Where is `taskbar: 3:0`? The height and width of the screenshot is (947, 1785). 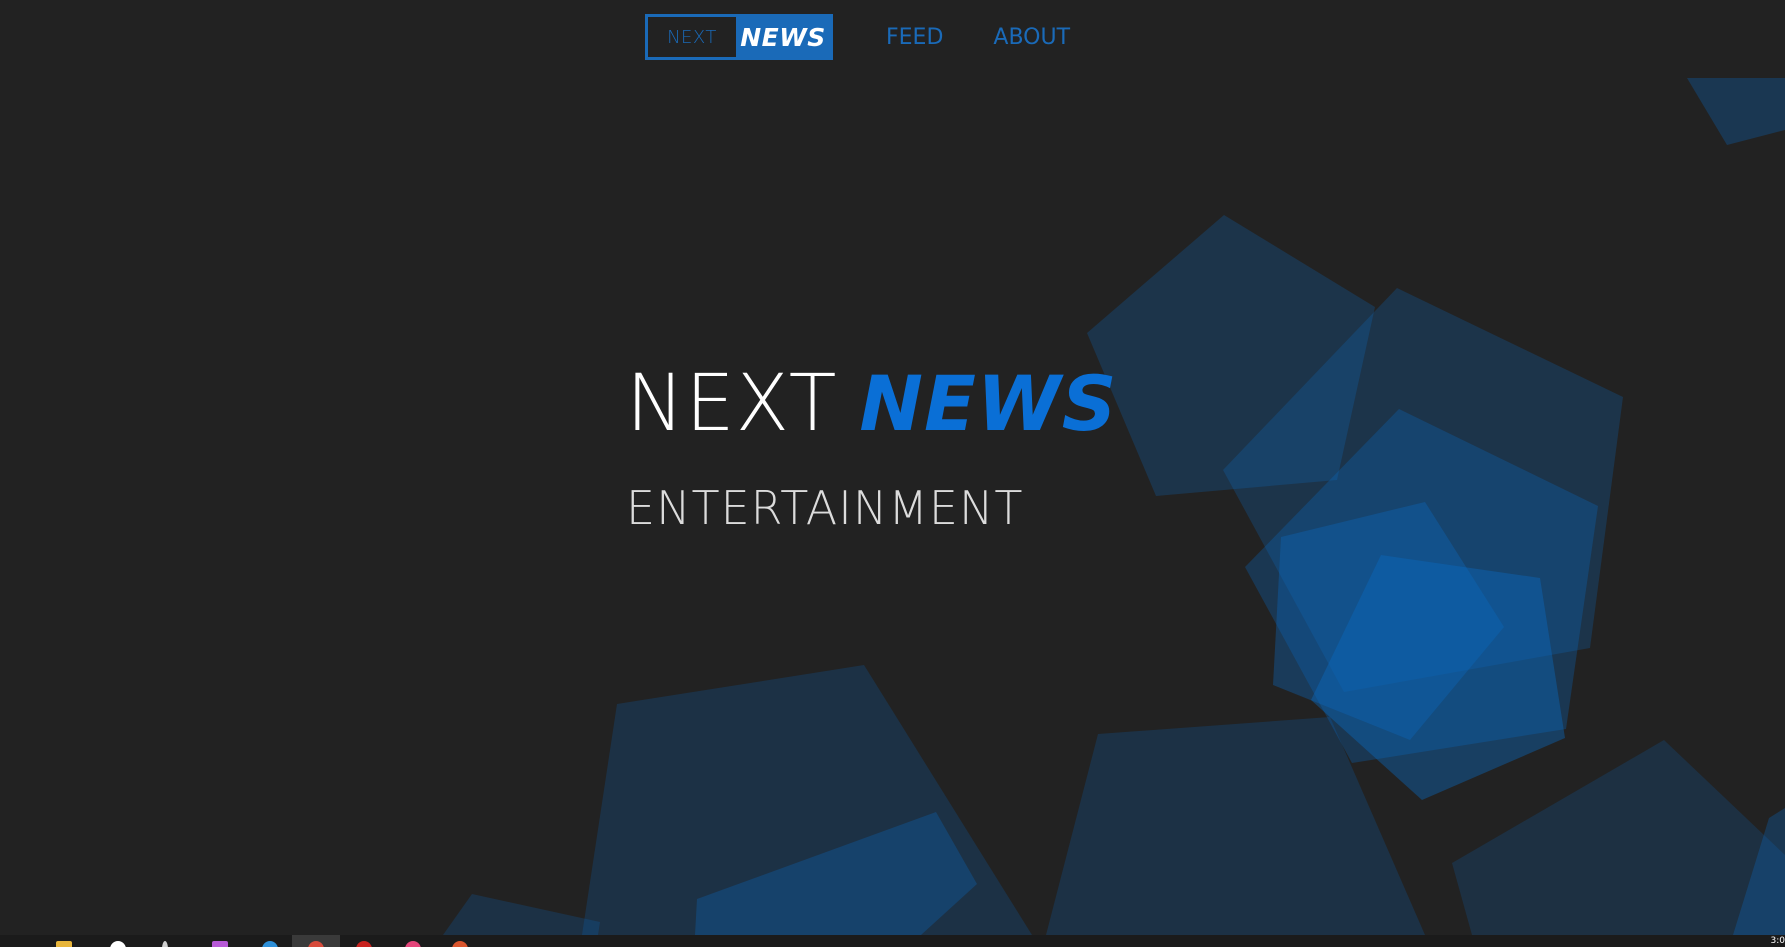 taskbar: 3:0 is located at coordinates (892, 941).